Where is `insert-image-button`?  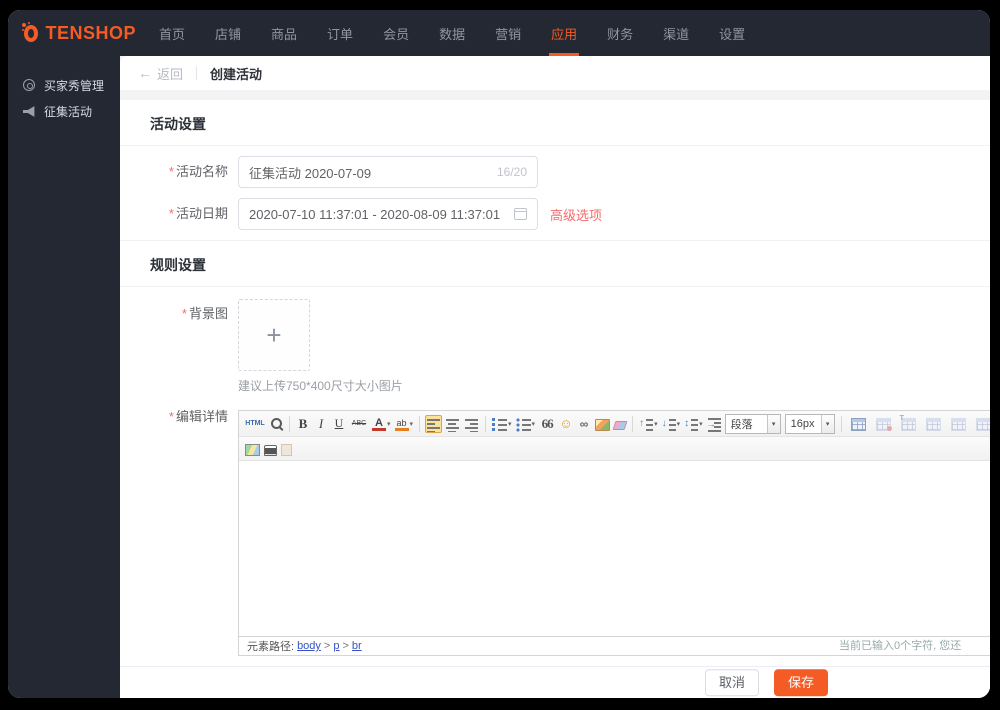
insert-image-button is located at coordinates (602, 424).